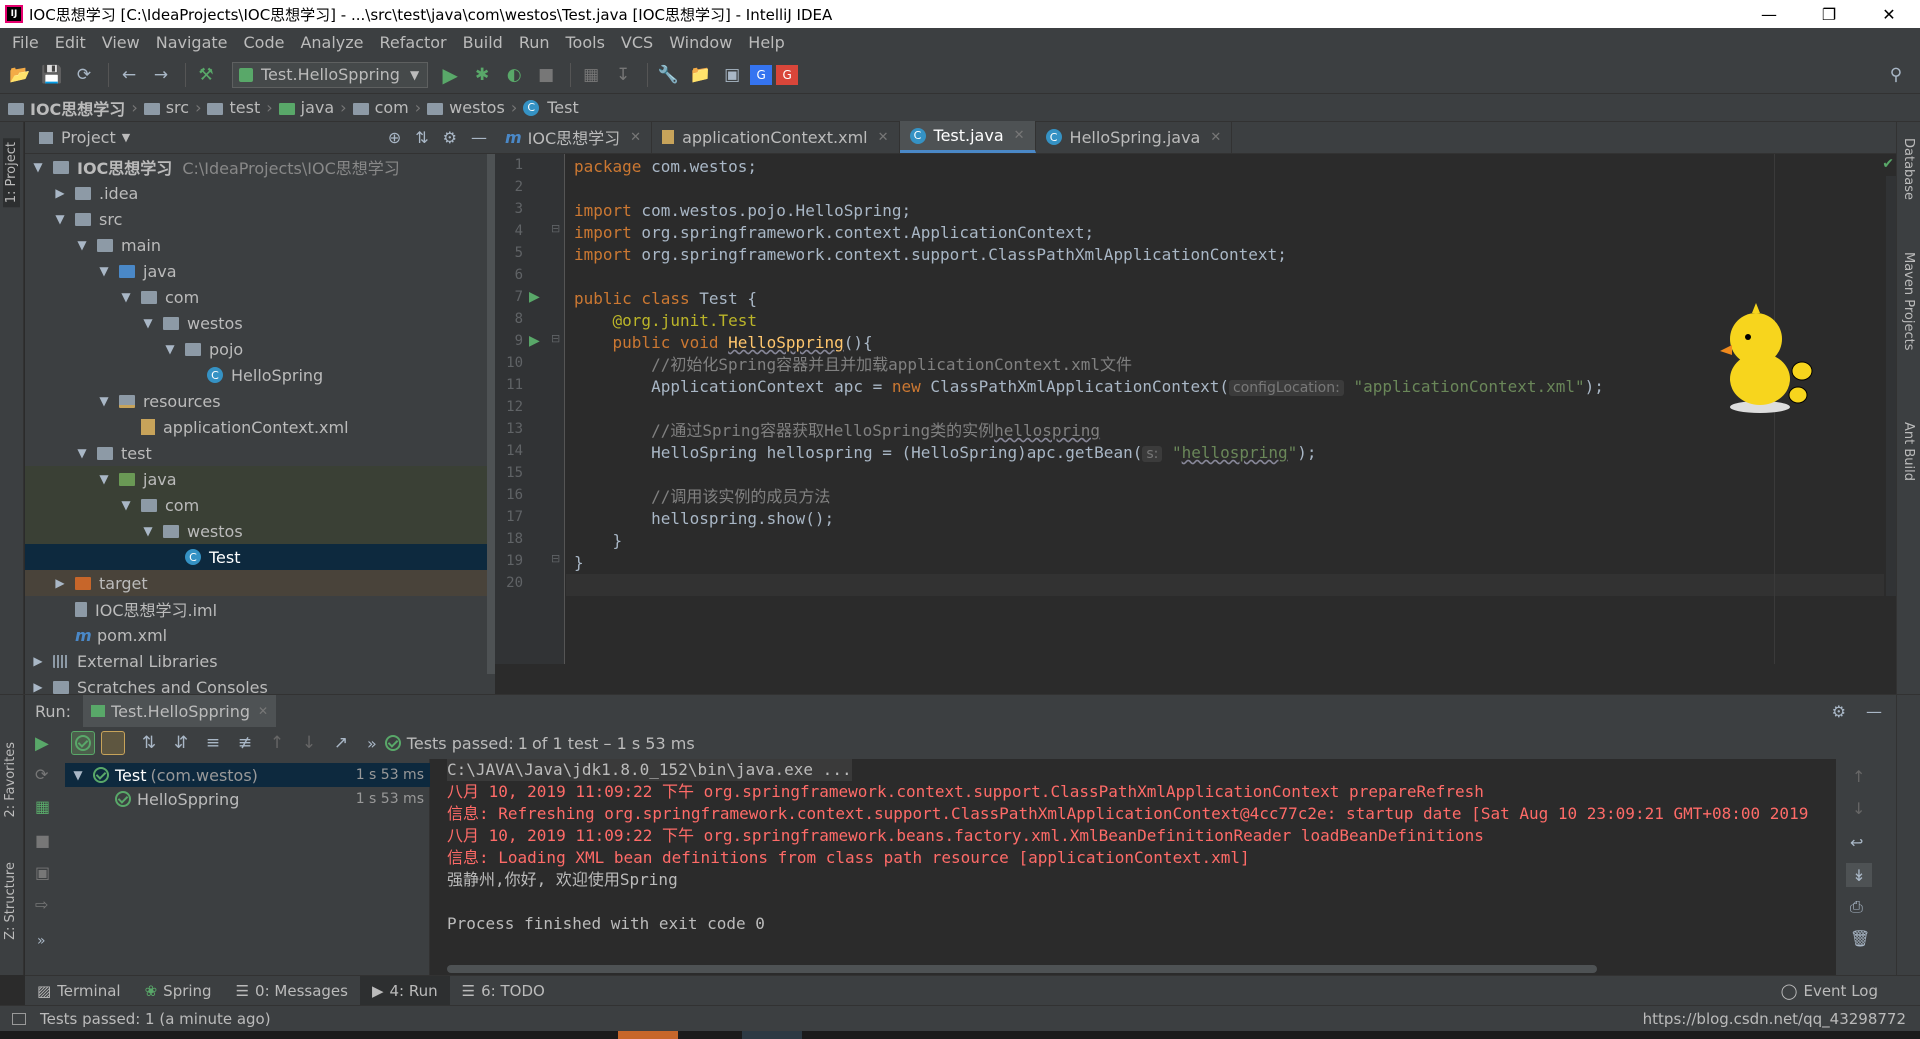  I want to click on sort-duration-icon: ⇵, so click(181, 743).